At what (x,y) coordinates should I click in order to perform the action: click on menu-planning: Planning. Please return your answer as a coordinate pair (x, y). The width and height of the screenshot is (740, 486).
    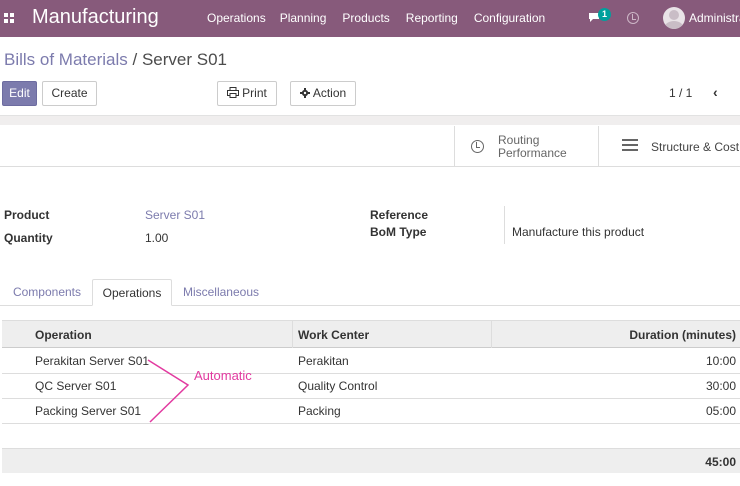
    Looking at the image, I should click on (303, 18).